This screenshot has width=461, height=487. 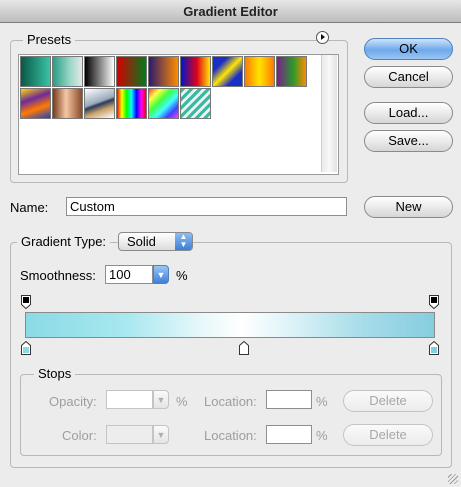 What do you see at coordinates (55, 373) in the screenshot?
I see `stops-label: Stops` at bounding box center [55, 373].